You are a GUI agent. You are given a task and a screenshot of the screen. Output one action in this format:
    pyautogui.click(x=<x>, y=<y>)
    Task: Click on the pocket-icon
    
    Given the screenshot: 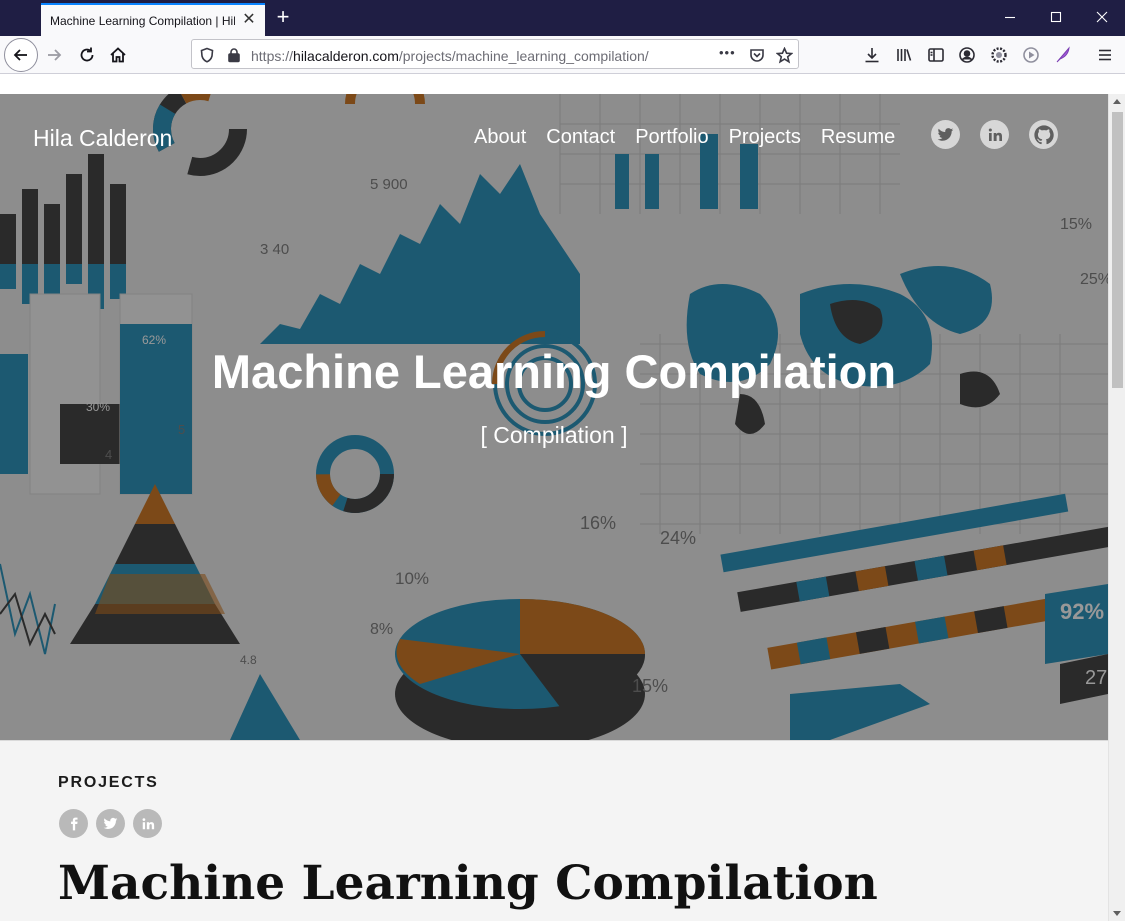 What is the action you would take?
    pyautogui.click(x=757, y=55)
    